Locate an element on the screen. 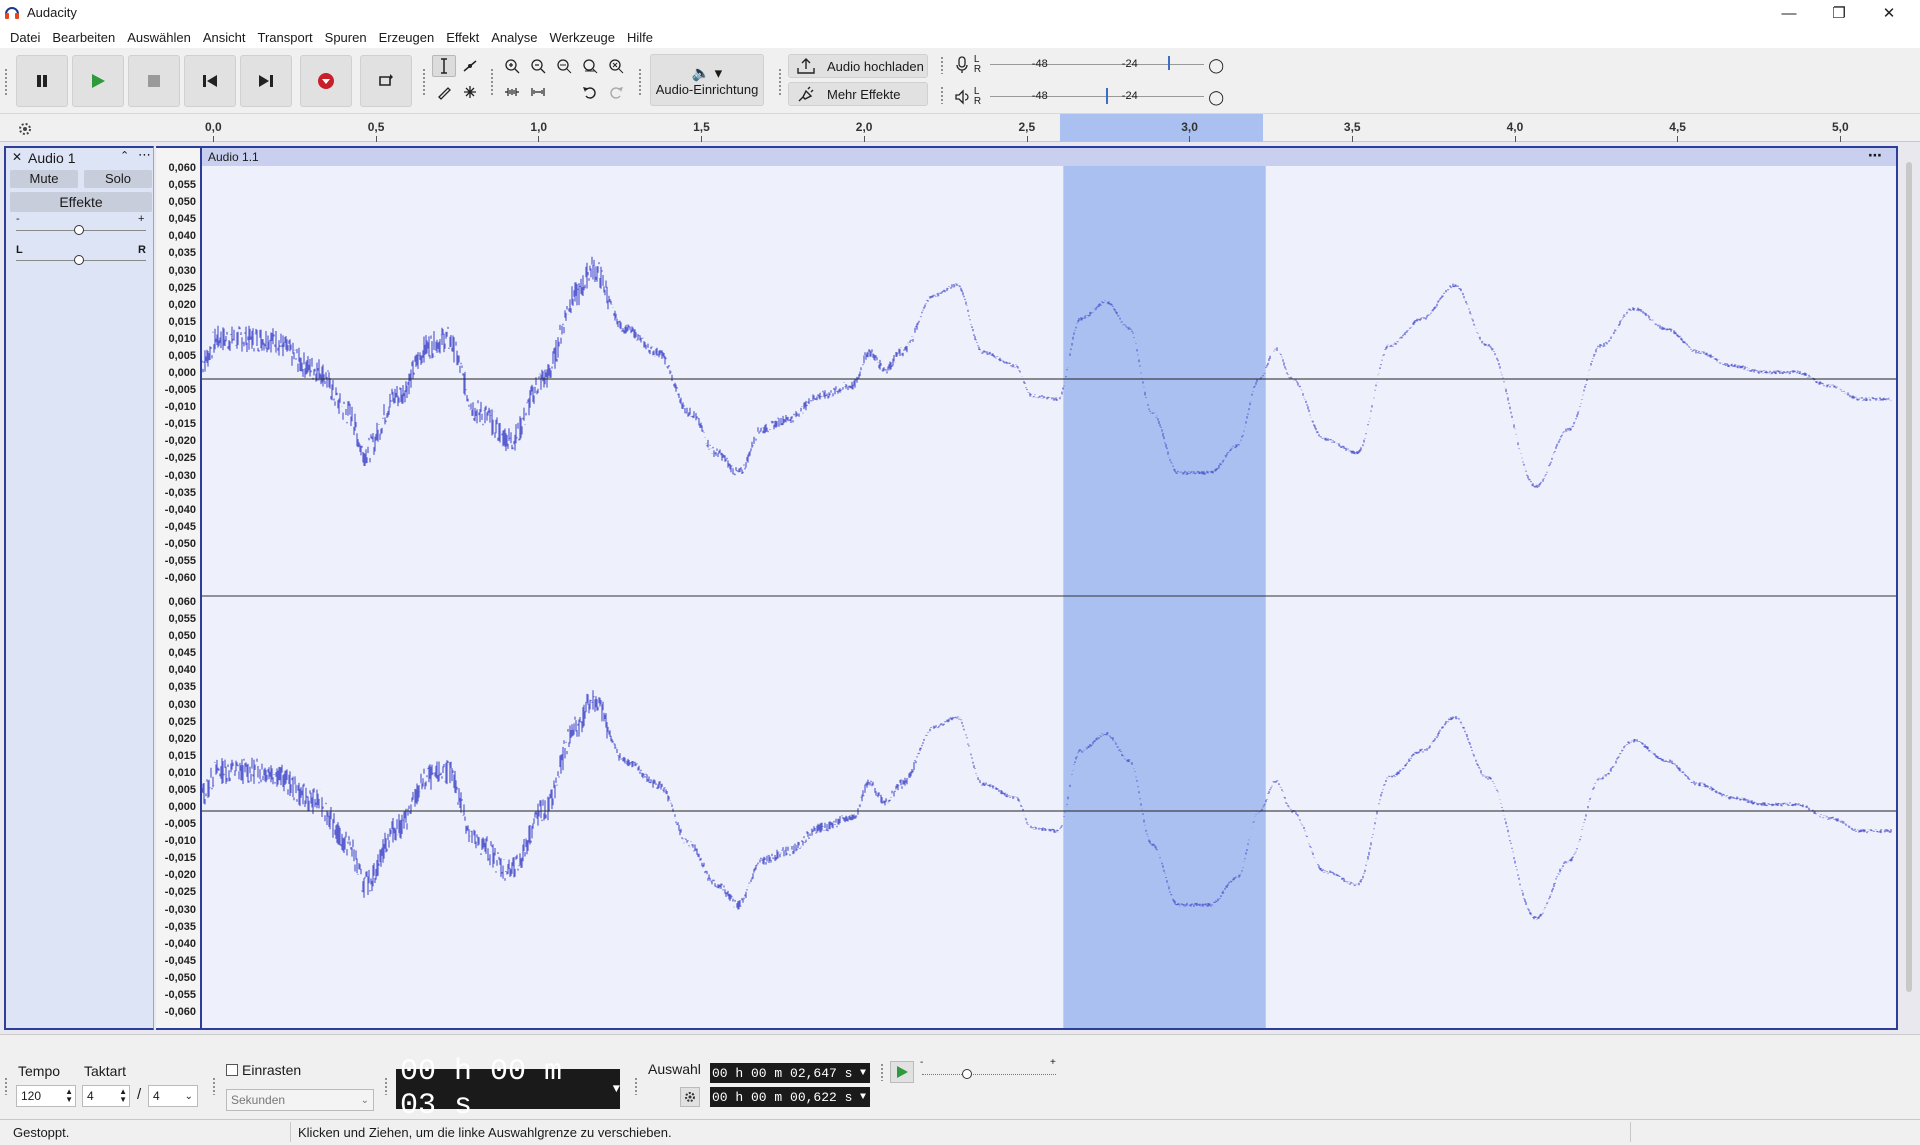 The height and width of the screenshot is (1145, 1920). menu-ansicht: Ansicht is located at coordinates (224, 37).